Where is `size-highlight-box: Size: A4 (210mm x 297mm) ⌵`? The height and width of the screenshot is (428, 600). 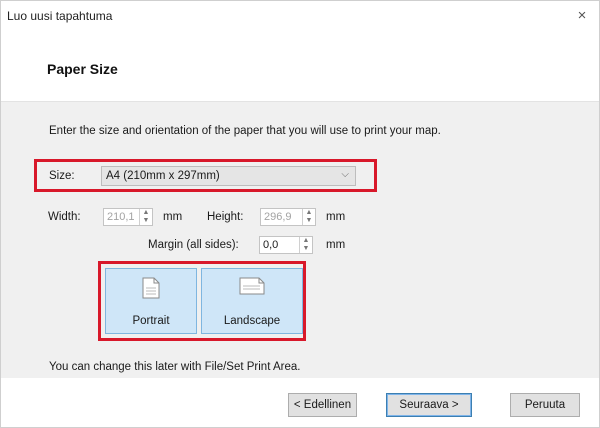 size-highlight-box: Size: A4 (210mm x 297mm) ⌵ is located at coordinates (205, 175).